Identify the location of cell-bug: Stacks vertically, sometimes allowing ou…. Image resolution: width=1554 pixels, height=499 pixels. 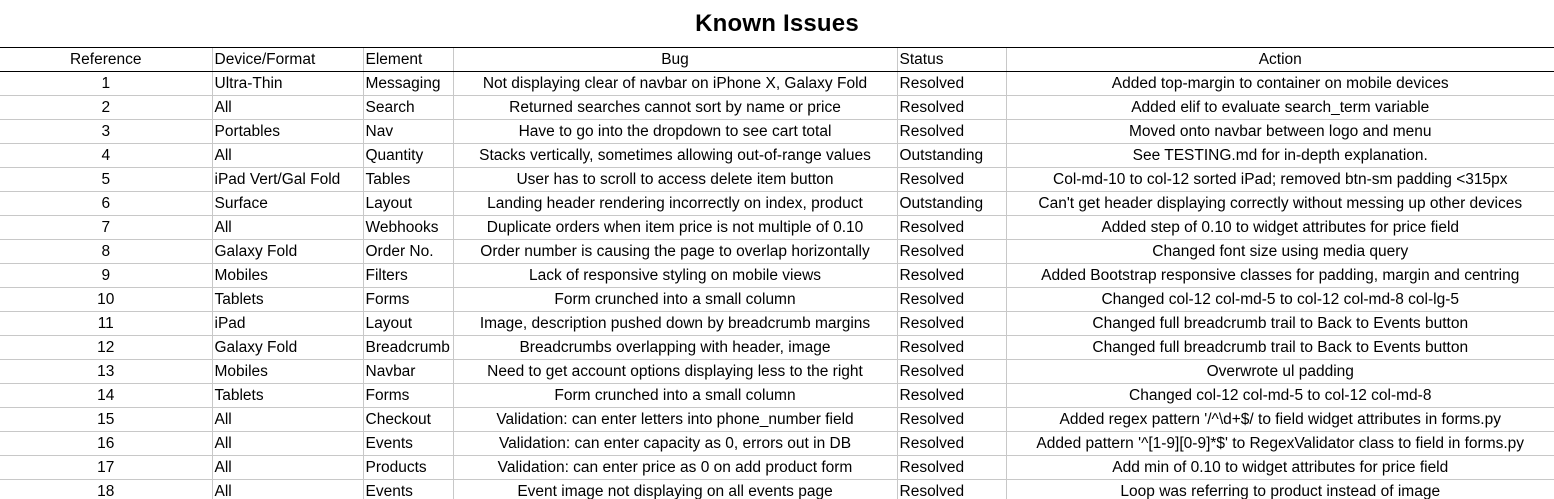
(674, 155).